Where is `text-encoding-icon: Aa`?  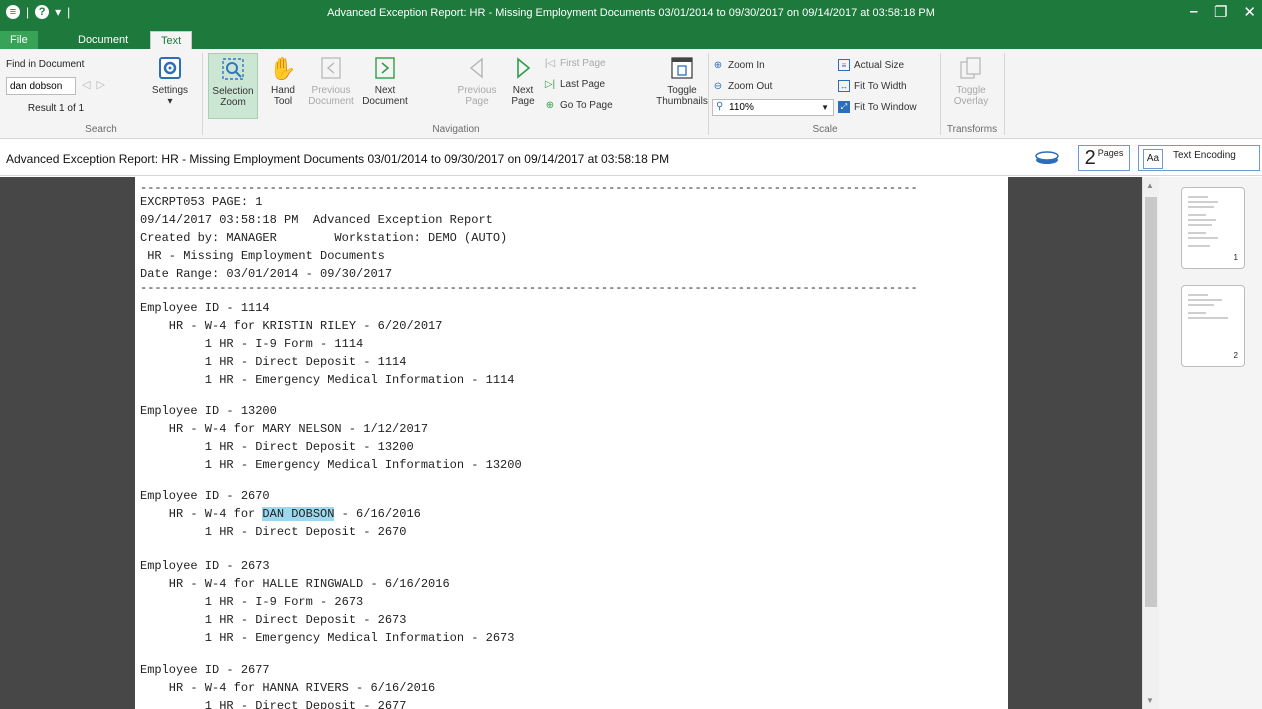
text-encoding-icon: Aa is located at coordinates (1153, 159).